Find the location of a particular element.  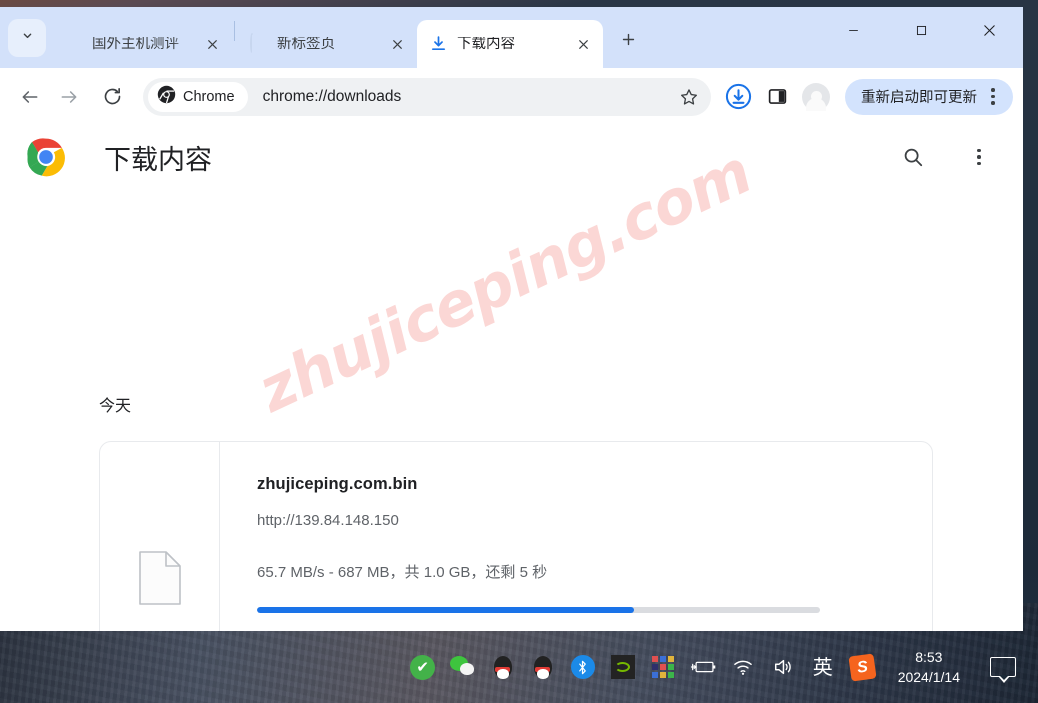

downloads-menu-button is located at coordinates (979, 157).